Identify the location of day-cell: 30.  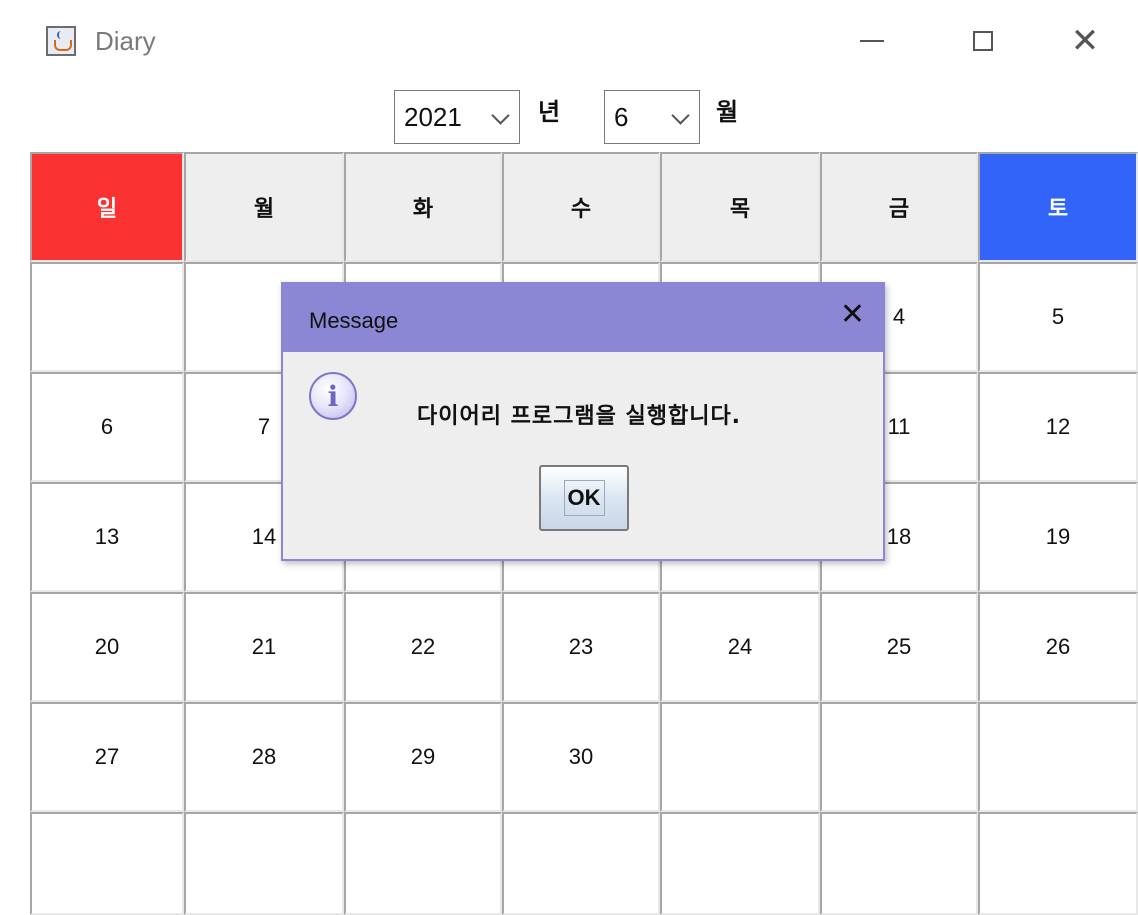
(581, 757).